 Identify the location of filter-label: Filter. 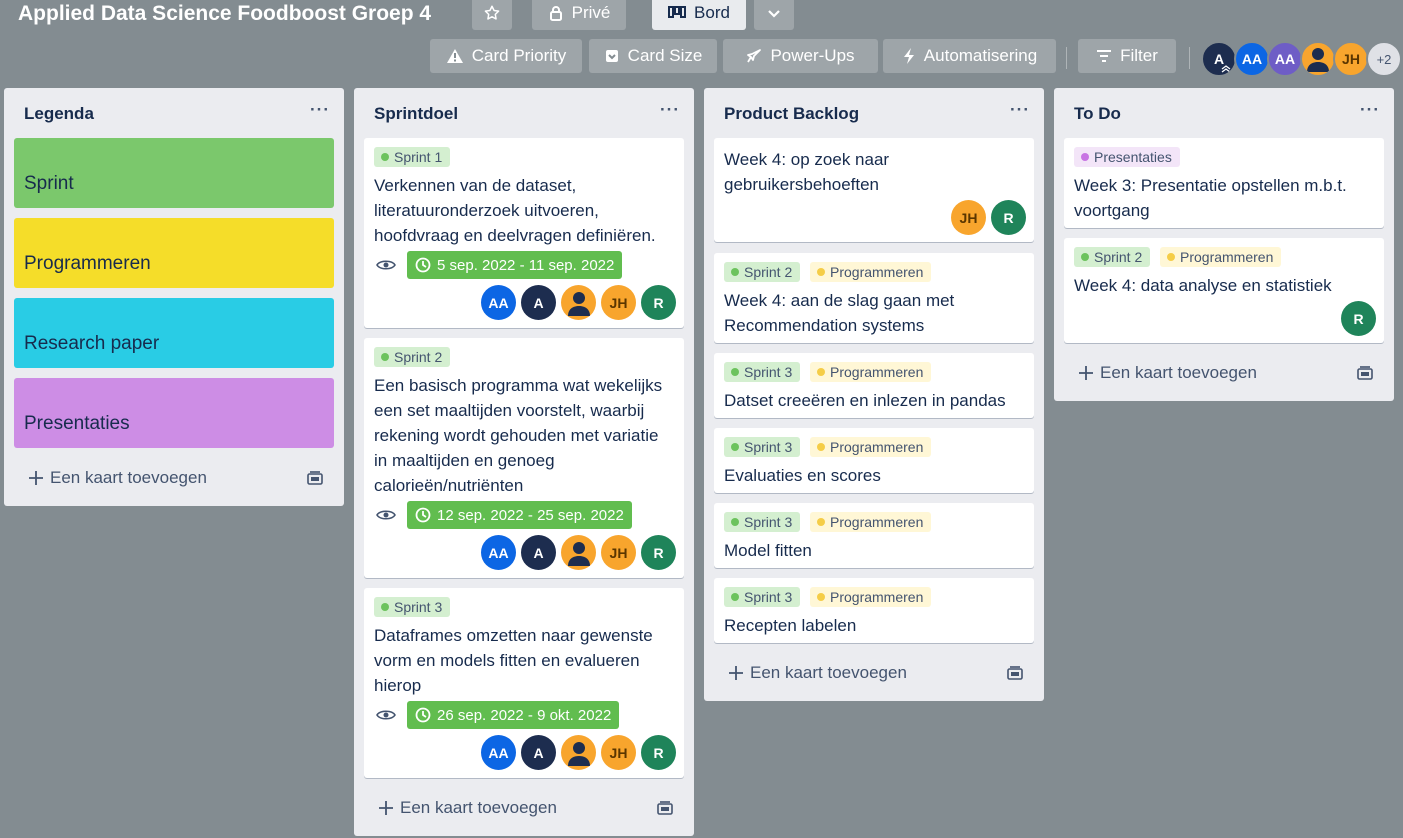
(1139, 55).